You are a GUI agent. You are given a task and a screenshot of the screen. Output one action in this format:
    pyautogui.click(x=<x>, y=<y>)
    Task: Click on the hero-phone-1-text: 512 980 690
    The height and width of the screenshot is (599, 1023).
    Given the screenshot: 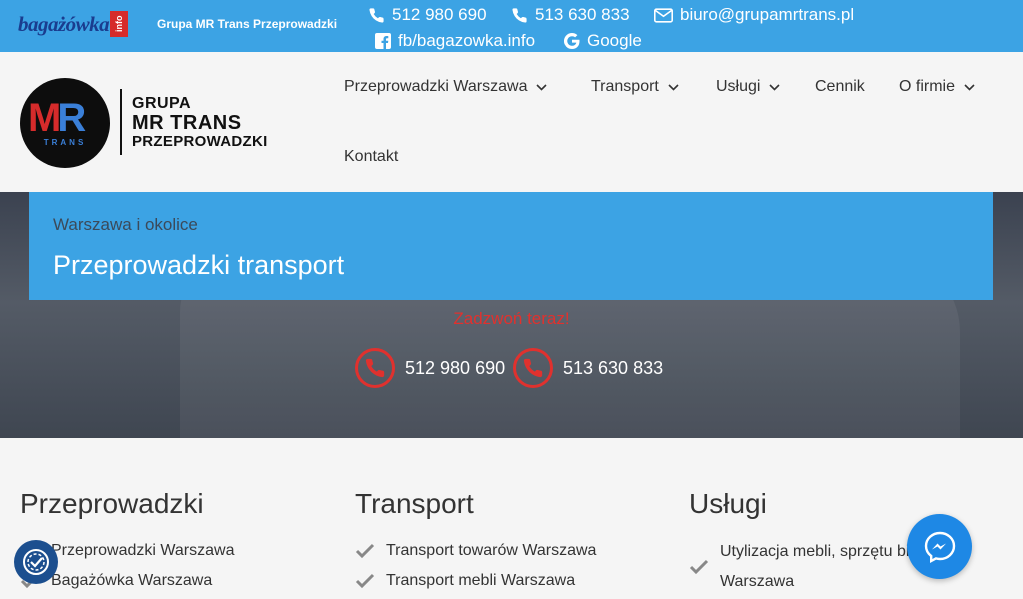 What is the action you would take?
    pyautogui.click(x=455, y=367)
    